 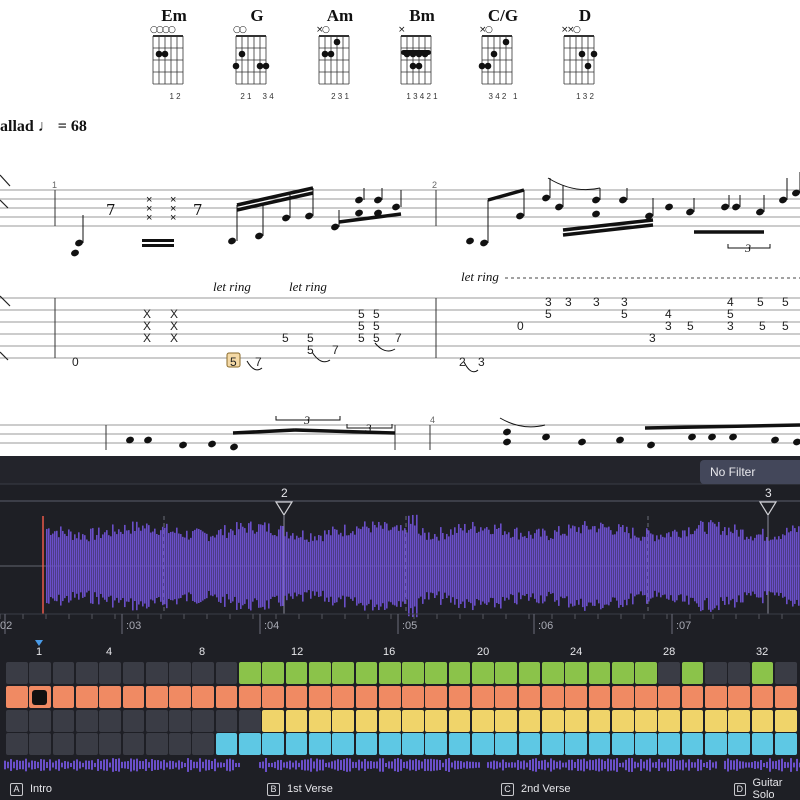 What do you see at coordinates (31, 789) in the screenshot?
I see `section-intro: A Intro` at bounding box center [31, 789].